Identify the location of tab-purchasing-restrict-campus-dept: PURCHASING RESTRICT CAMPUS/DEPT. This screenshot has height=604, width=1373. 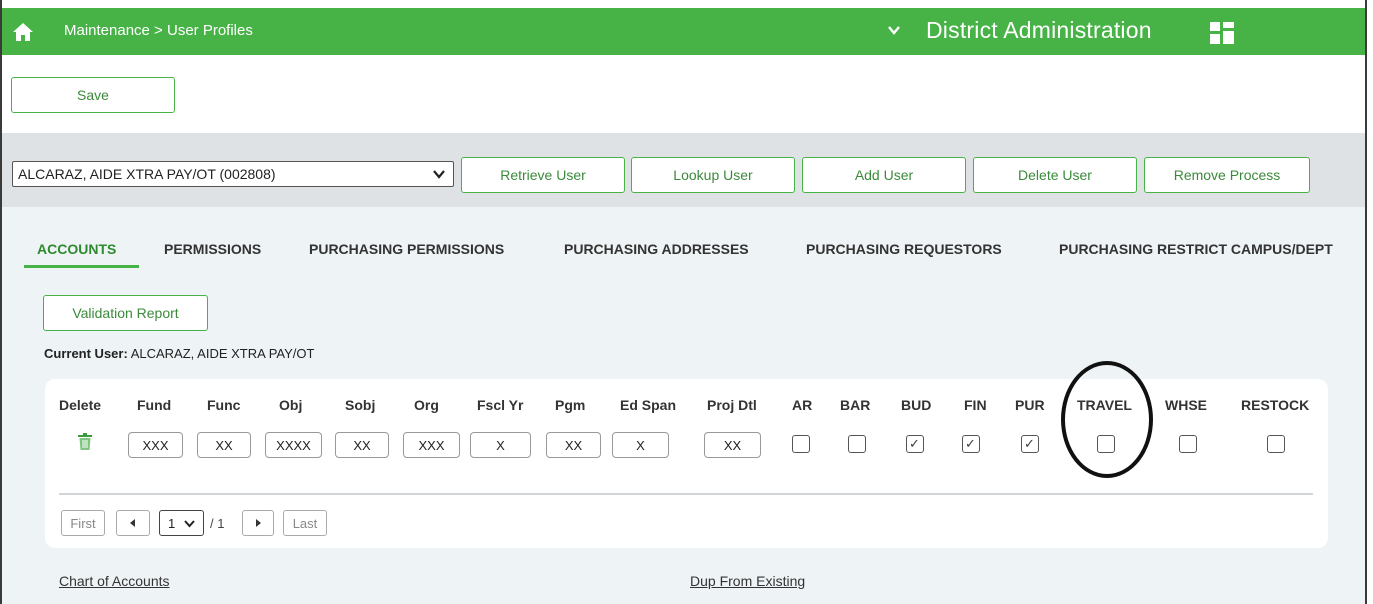
(1196, 249).